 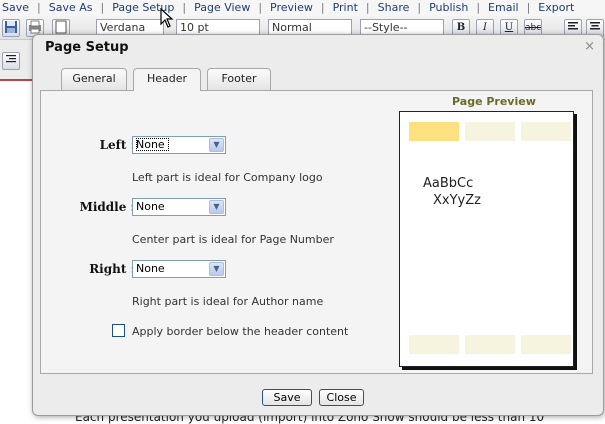 What do you see at coordinates (573, 26) in the screenshot?
I see `align-left-icon` at bounding box center [573, 26].